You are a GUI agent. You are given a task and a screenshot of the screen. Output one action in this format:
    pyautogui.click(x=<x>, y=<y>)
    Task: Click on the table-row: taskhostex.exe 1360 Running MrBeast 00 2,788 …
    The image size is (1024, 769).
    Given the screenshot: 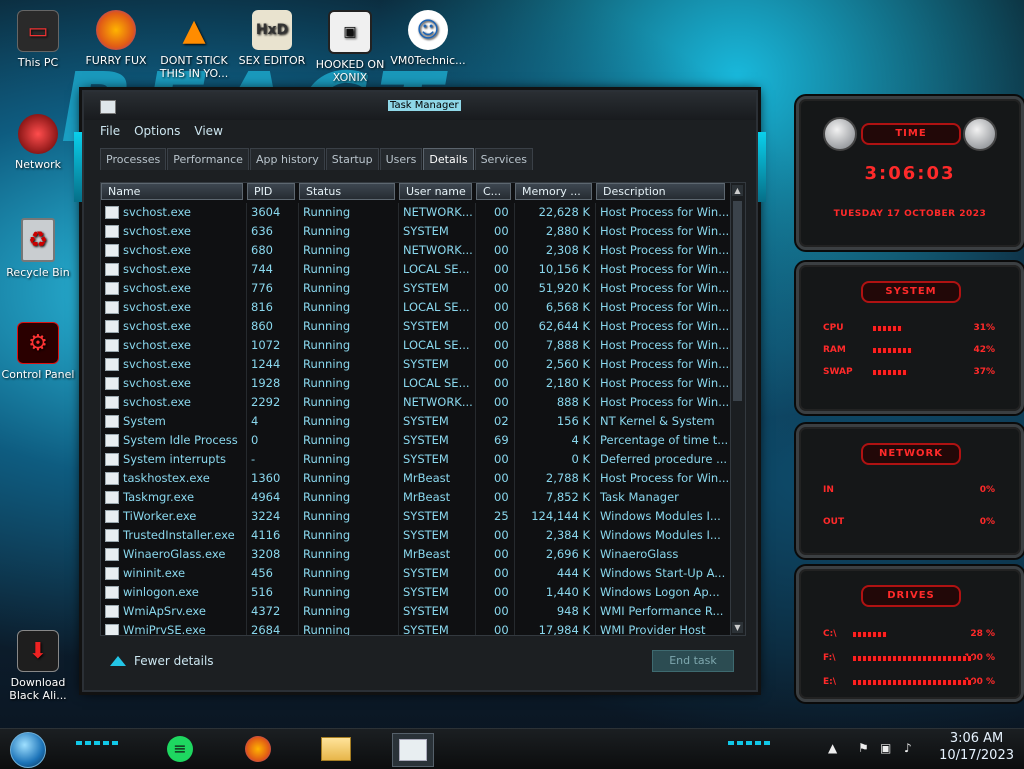 What is the action you would take?
    pyautogui.click(x=415, y=478)
    